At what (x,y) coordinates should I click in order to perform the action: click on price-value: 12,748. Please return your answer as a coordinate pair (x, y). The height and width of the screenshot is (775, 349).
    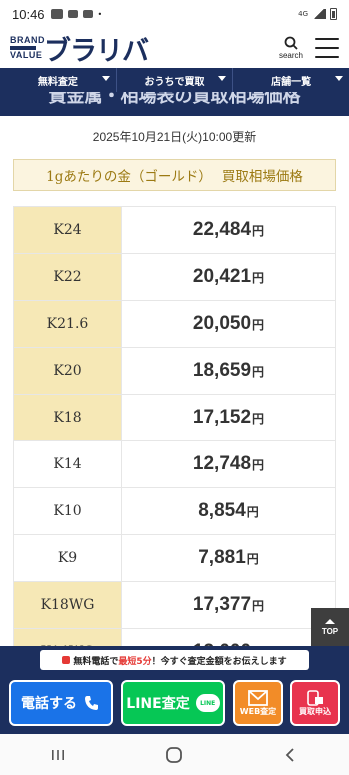
    Looking at the image, I should click on (222, 464).